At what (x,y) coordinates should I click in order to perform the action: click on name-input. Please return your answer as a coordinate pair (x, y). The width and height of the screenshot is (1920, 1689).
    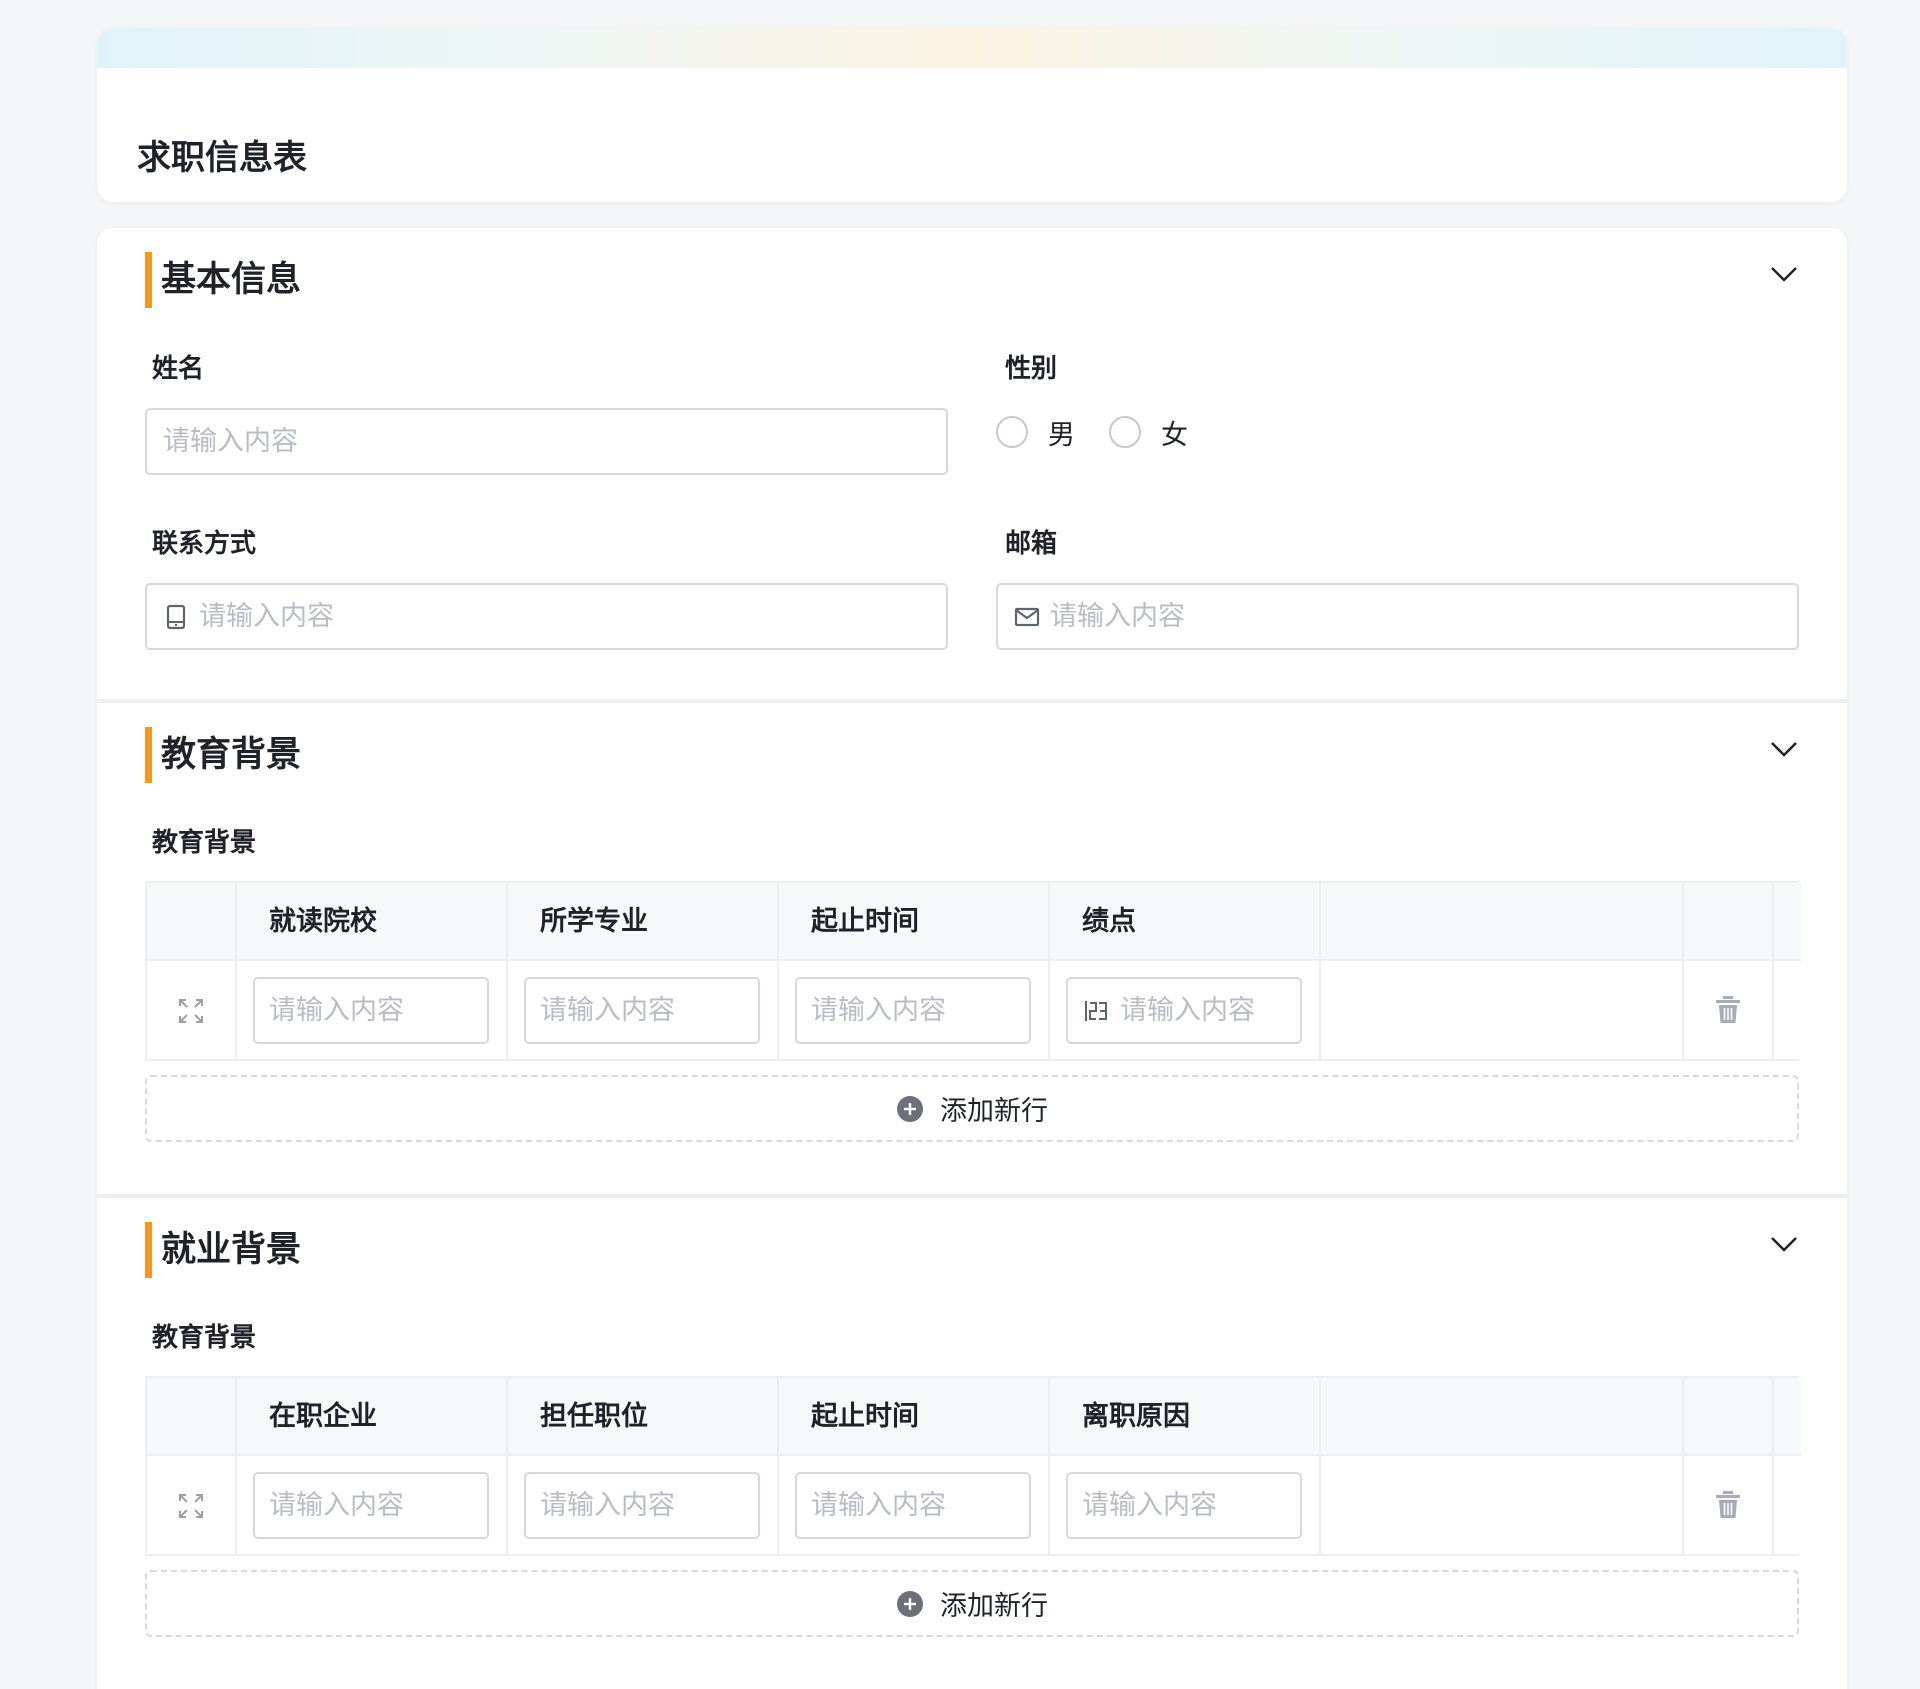
    Looking at the image, I should click on (546, 441).